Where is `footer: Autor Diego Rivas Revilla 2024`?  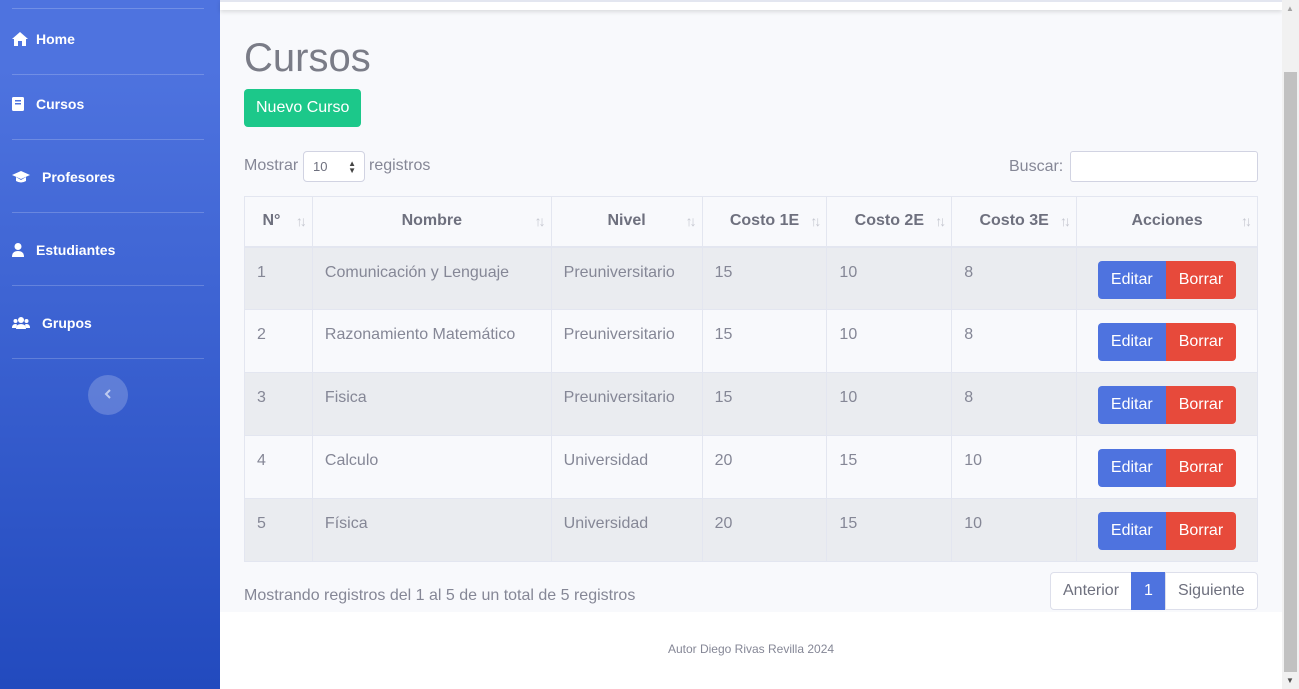 footer: Autor Diego Rivas Revilla 2024 is located at coordinates (751, 650).